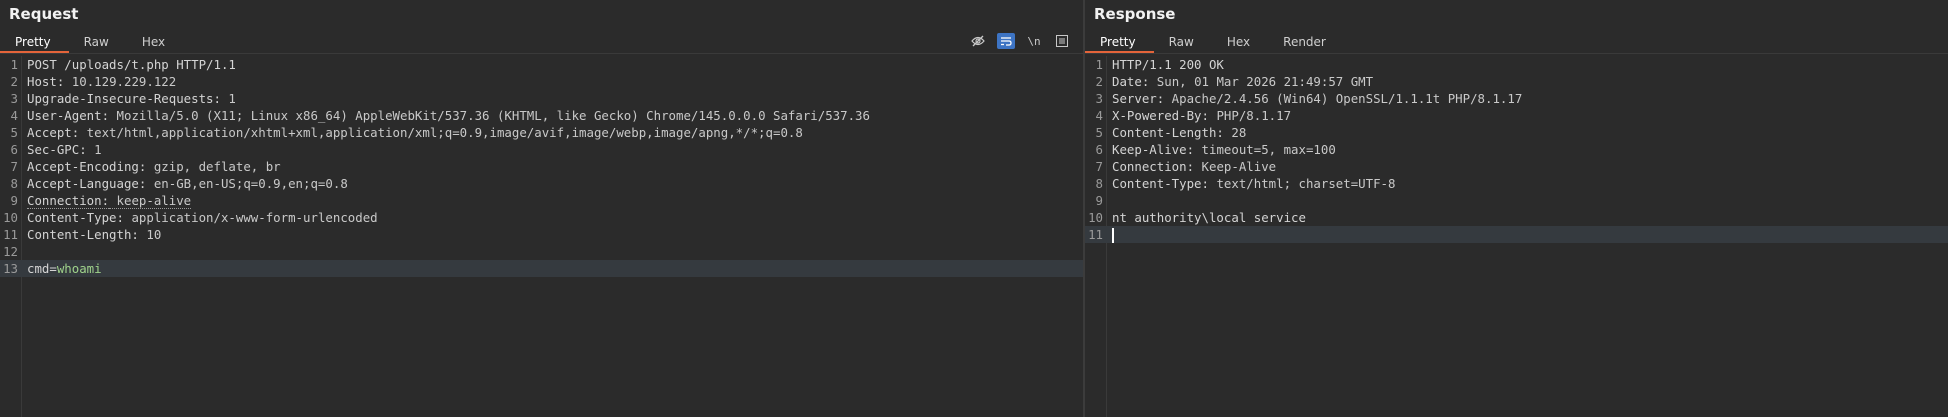 This screenshot has width=1948, height=417. Describe the element at coordinates (44, 14) in the screenshot. I see `request-title: Request` at that location.